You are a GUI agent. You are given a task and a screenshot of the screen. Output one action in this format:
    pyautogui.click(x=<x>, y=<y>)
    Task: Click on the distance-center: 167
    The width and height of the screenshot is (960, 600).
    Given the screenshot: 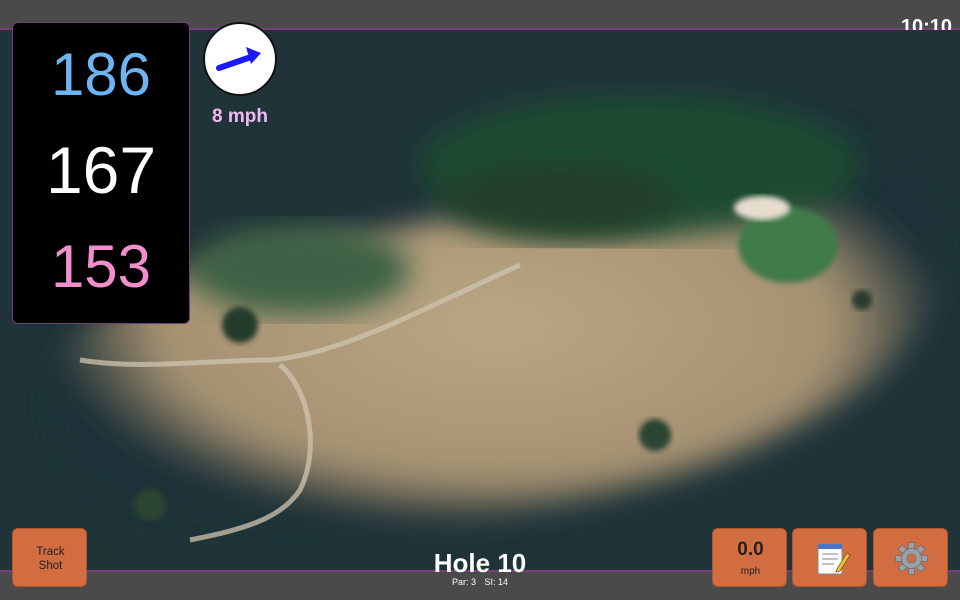 What is the action you would take?
    pyautogui.click(x=101, y=170)
    